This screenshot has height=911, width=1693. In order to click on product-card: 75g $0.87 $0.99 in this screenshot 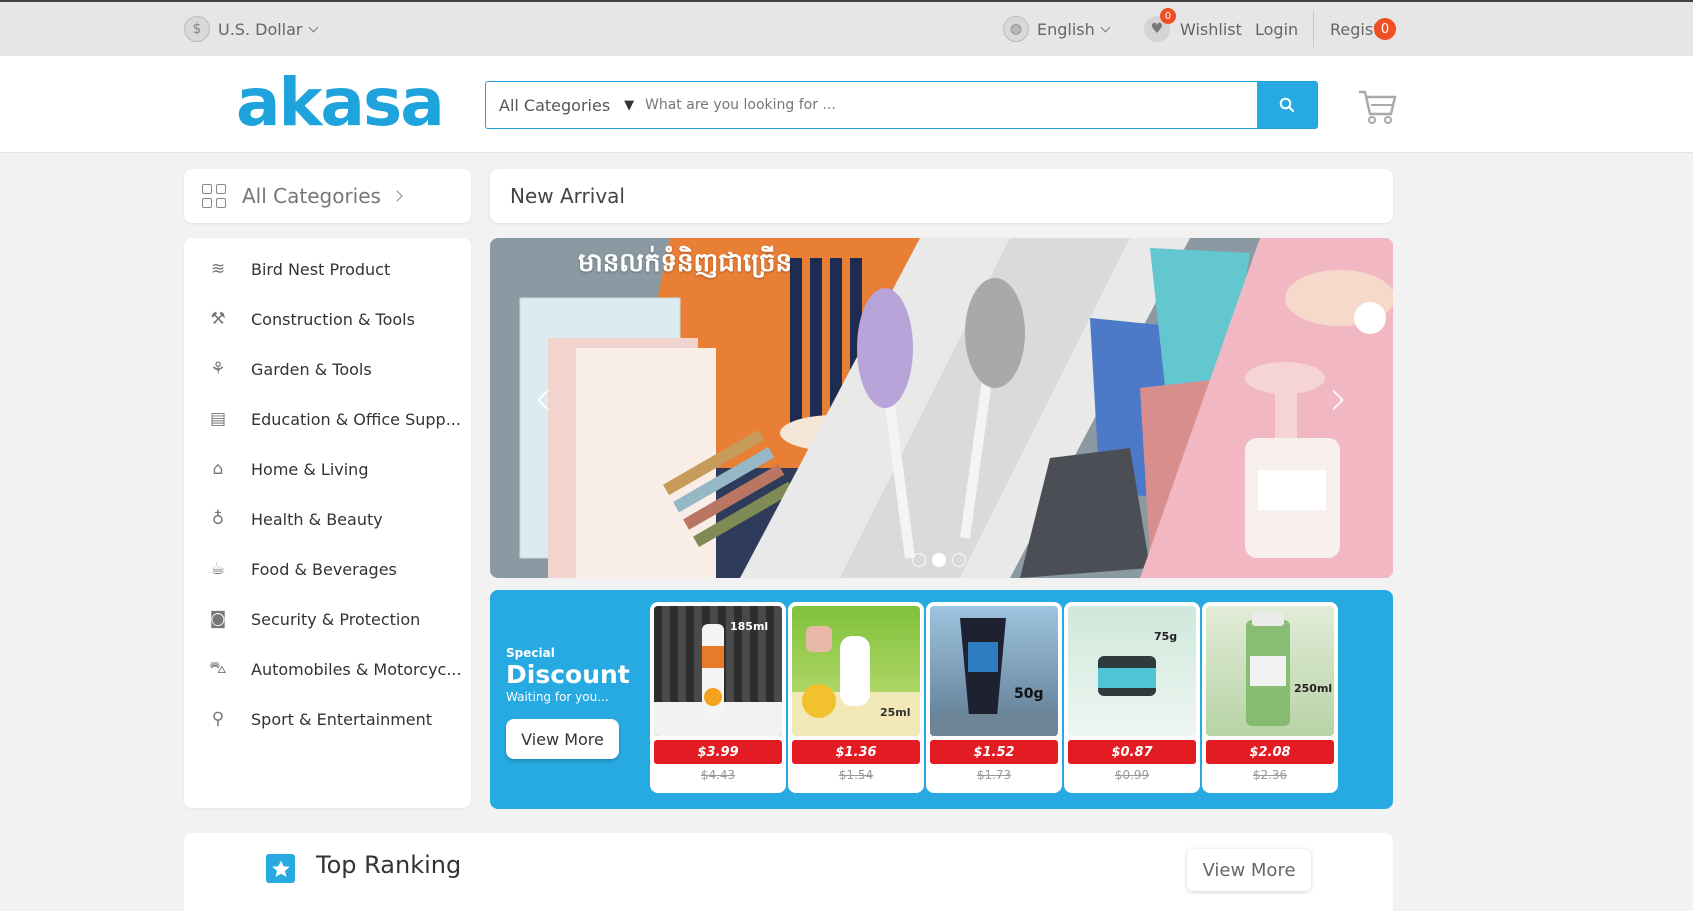, I will do `click(1132, 697)`.